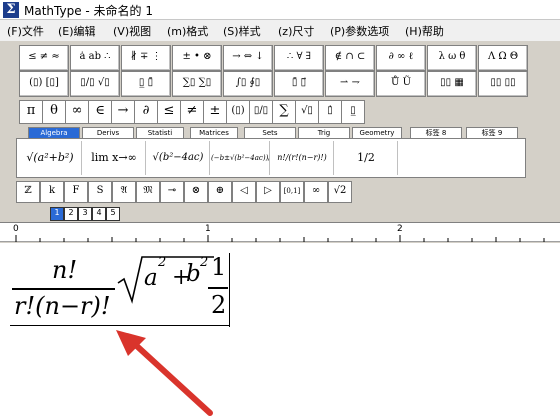 The height and width of the screenshot is (420, 560). Describe the element at coordinates (280, 238) in the screenshot. I see `ruler-ticks` at that location.